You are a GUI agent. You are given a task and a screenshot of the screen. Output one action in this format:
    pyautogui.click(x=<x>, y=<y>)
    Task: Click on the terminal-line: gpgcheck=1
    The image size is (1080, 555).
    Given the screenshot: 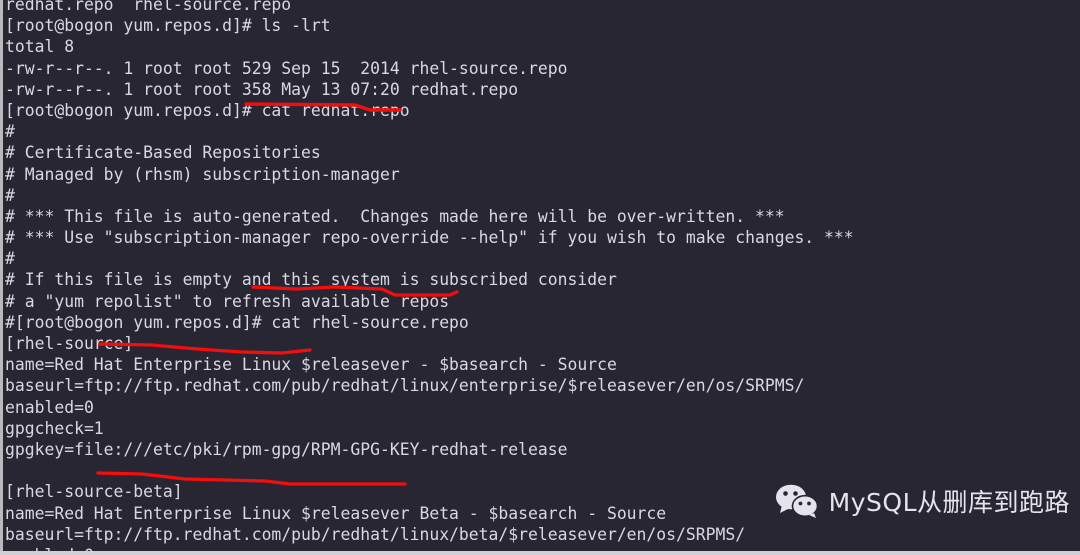 What is the action you would take?
    pyautogui.click(x=54, y=428)
    